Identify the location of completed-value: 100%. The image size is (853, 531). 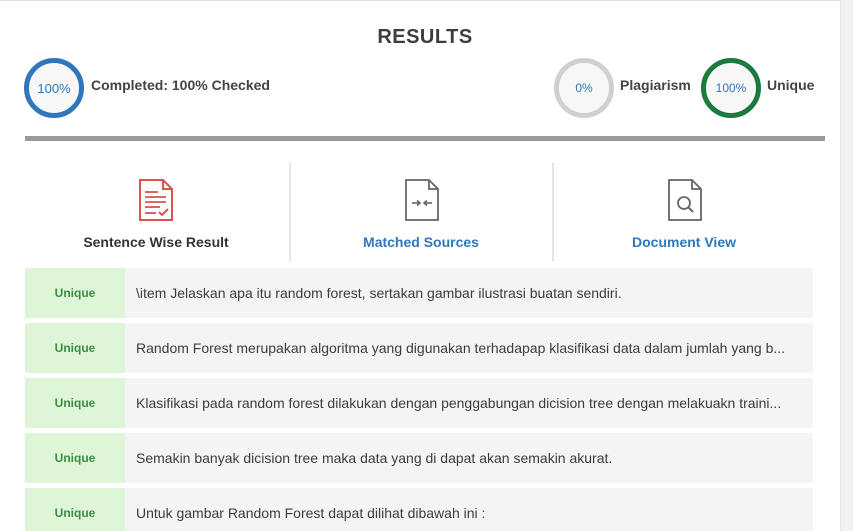
(54, 88).